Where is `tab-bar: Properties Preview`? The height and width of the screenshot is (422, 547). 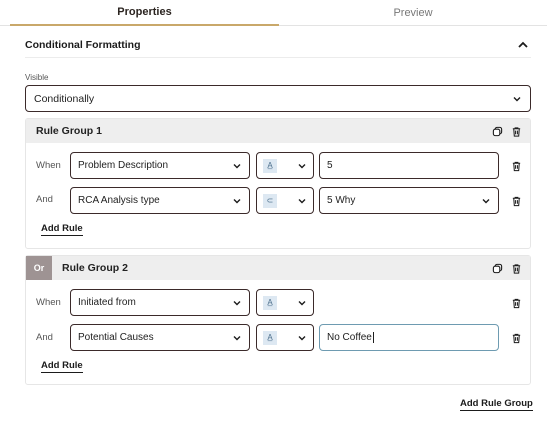 tab-bar: Properties Preview is located at coordinates (273, 13).